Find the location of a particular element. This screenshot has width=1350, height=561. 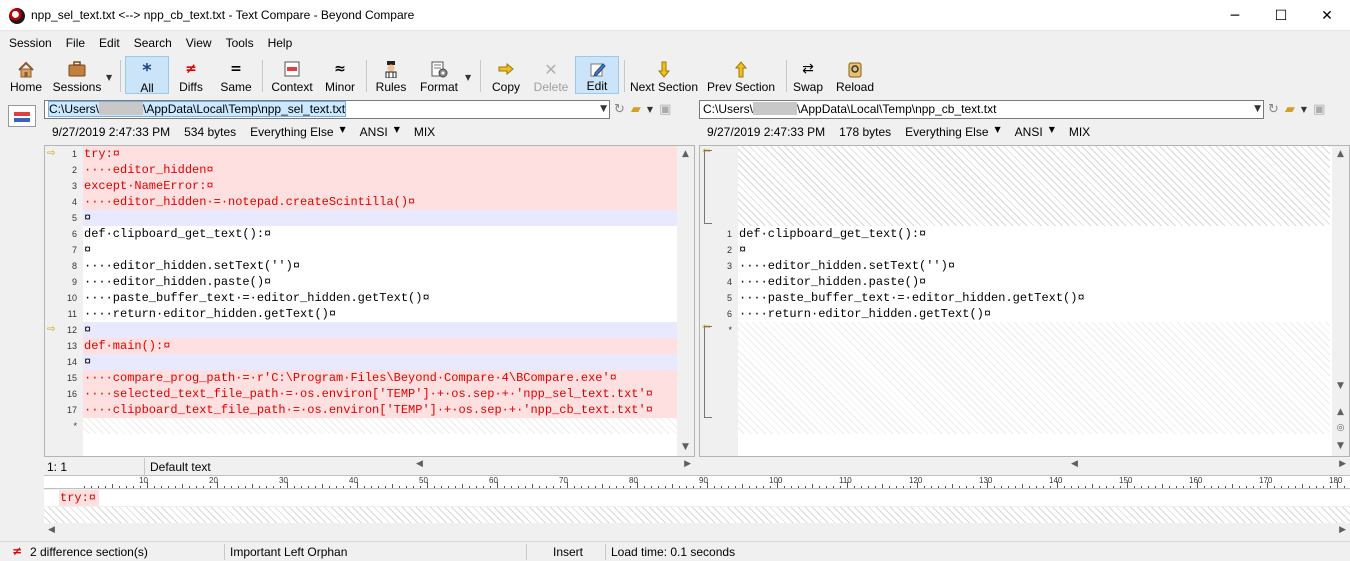

rules-button: Rules is located at coordinates (391, 75).